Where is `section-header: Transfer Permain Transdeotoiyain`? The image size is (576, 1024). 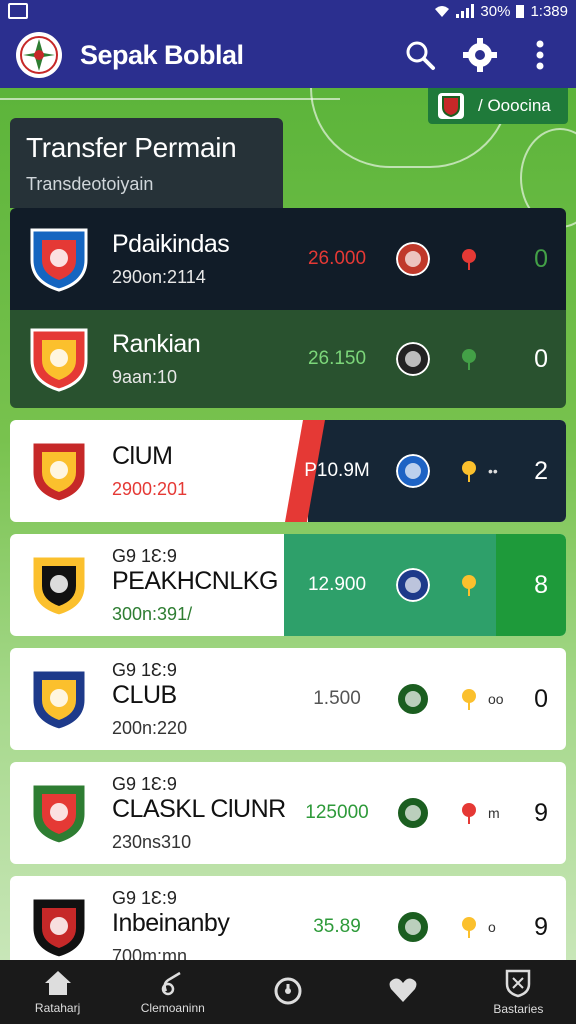 section-header: Transfer Permain Transdeotoiyain is located at coordinates (146, 163).